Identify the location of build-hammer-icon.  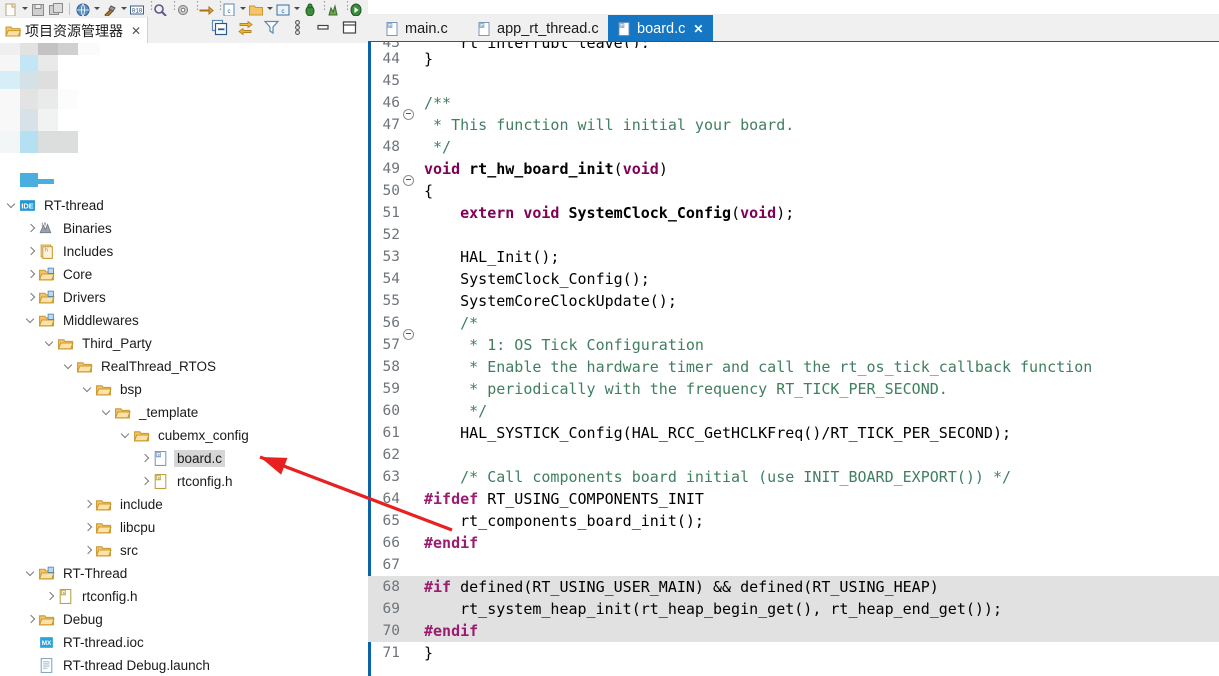
(110, 8).